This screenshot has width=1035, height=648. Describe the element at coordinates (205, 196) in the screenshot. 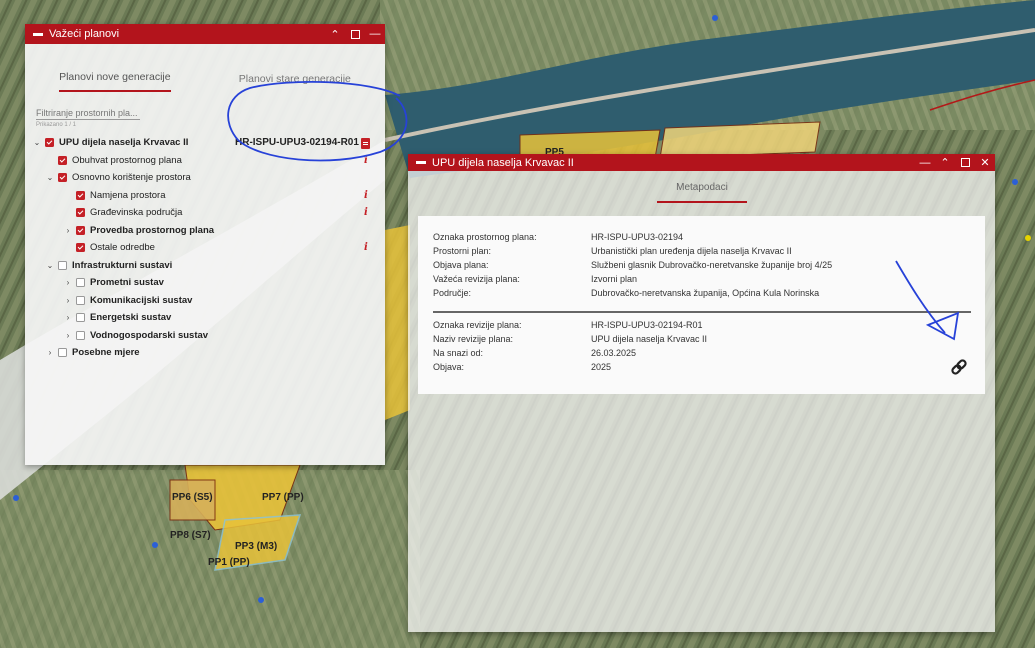

I see `tree-item-layer: Namjena prostora i` at that location.